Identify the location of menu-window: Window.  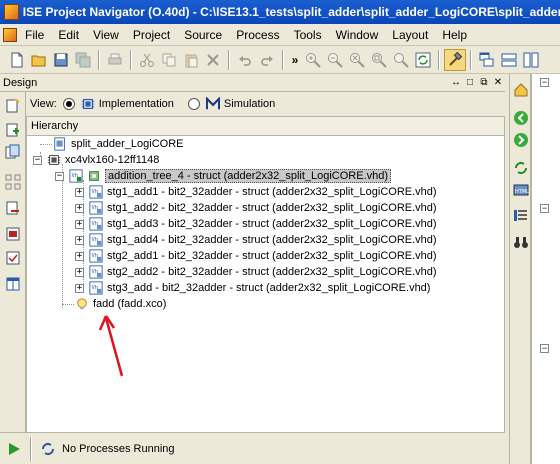
(357, 35).